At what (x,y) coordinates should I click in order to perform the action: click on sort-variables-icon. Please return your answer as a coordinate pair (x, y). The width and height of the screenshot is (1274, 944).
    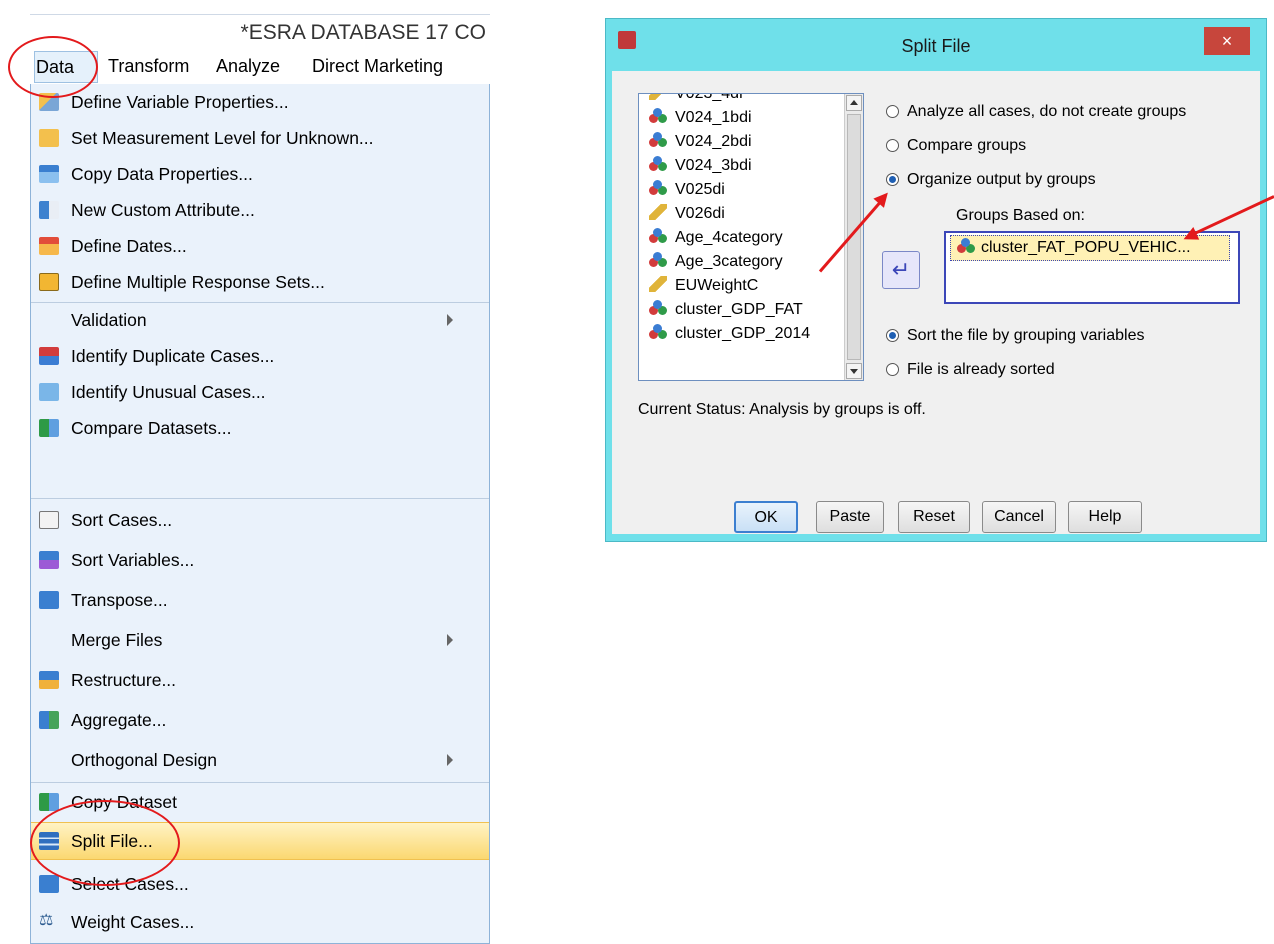
    Looking at the image, I should click on (49, 560).